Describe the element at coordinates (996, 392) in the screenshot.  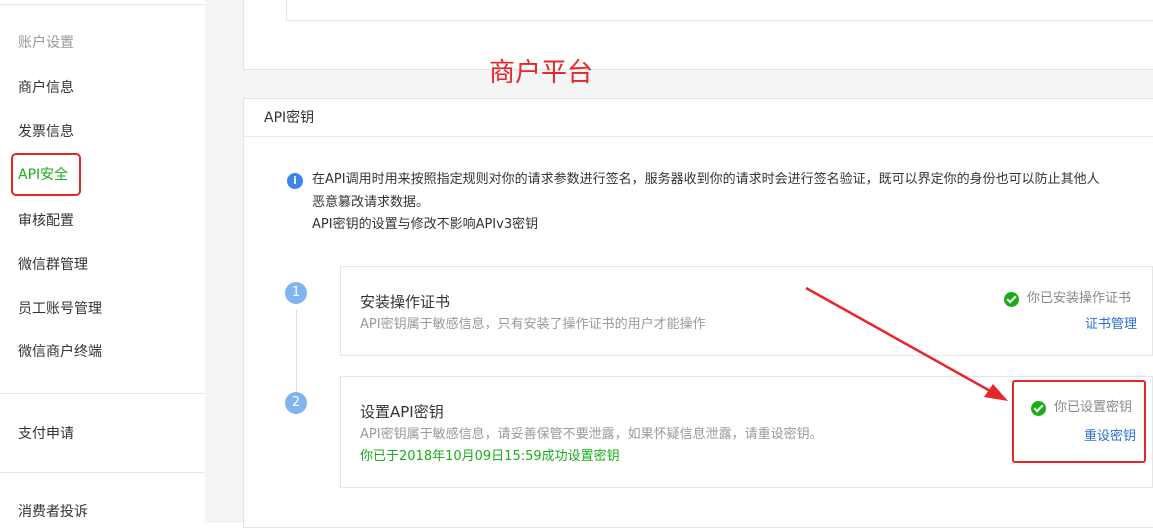
I see `arrow-head` at that location.